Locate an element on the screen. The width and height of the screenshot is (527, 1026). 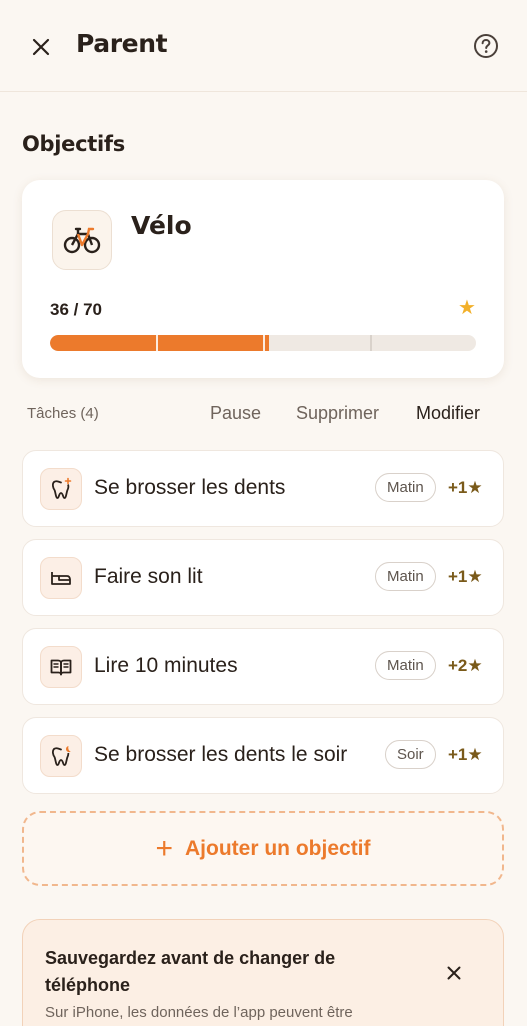
tooth-sparkle-icon is located at coordinates (61, 488).